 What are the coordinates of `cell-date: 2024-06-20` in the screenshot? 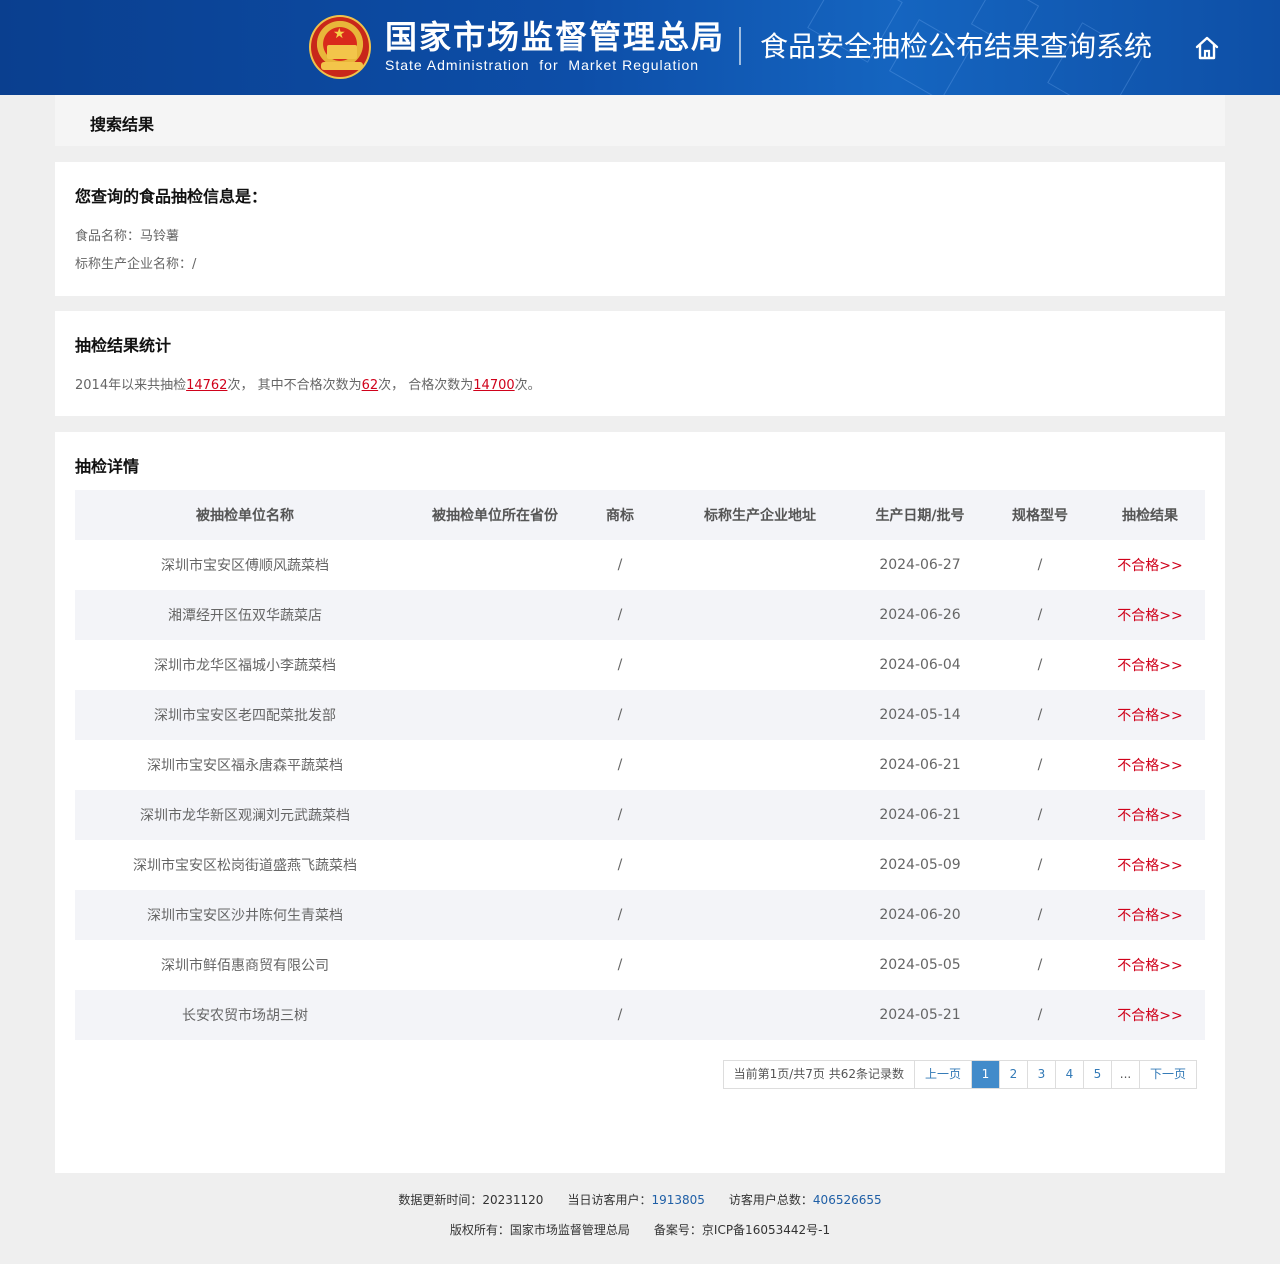 It's located at (920, 915).